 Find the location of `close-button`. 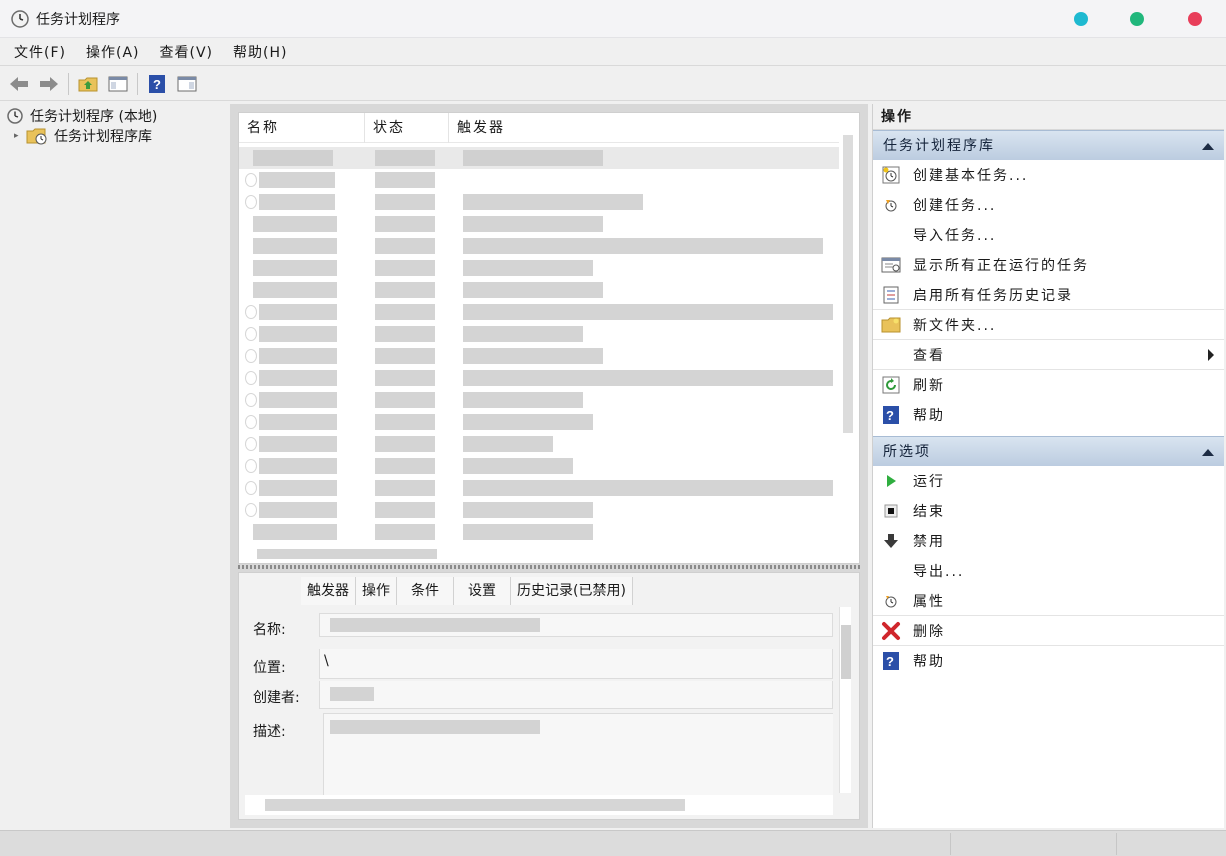

close-button is located at coordinates (1195, 19).